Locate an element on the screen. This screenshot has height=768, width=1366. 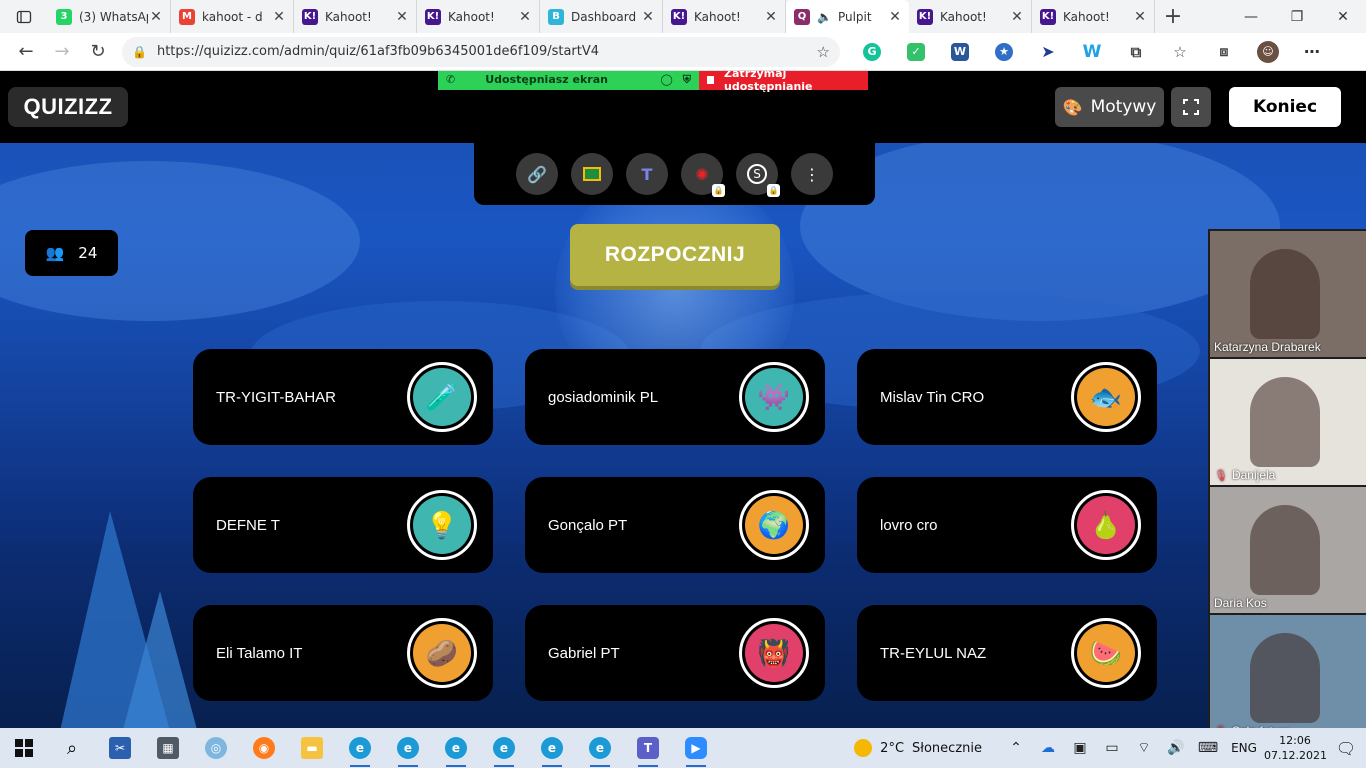
player-card: Gonçalo PT 🌍 is located at coordinates (675, 525).